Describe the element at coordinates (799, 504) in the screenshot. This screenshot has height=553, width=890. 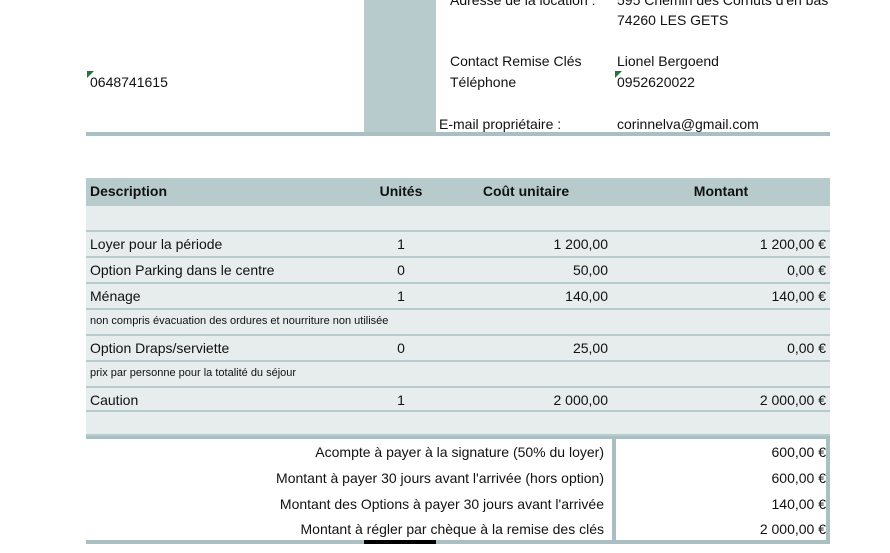
I see `total-value: 140,00 €` at that location.